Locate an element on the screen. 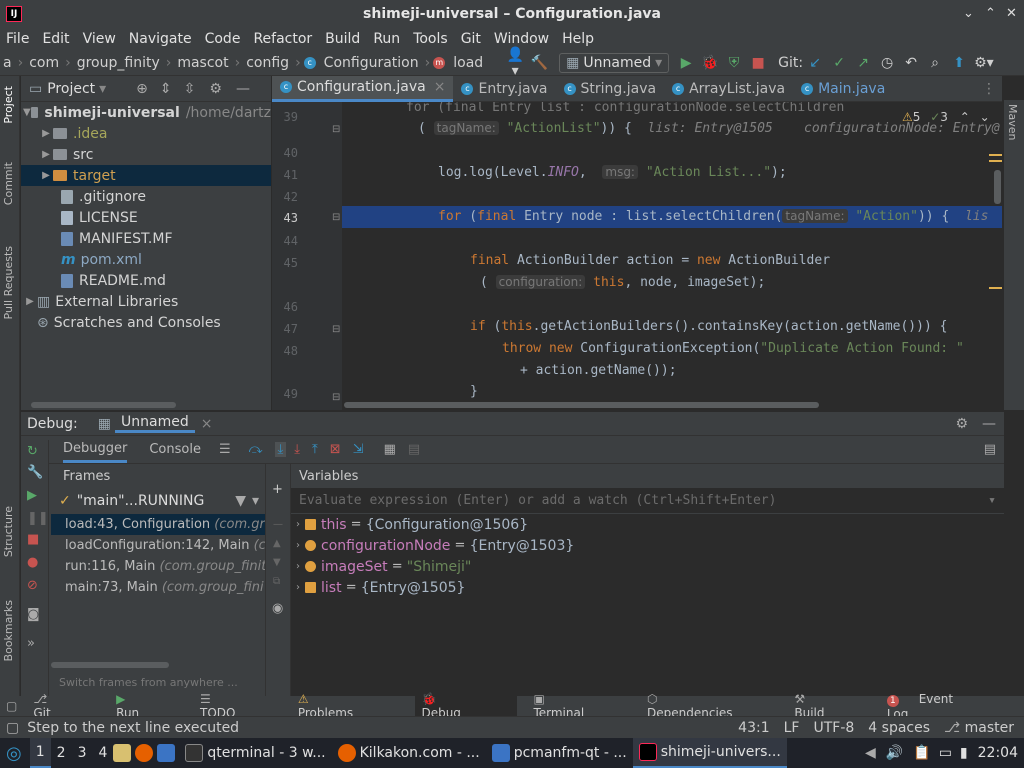 The width and height of the screenshot is (1024, 768). drop-frame-icon: ⊠ is located at coordinates (335, 449).